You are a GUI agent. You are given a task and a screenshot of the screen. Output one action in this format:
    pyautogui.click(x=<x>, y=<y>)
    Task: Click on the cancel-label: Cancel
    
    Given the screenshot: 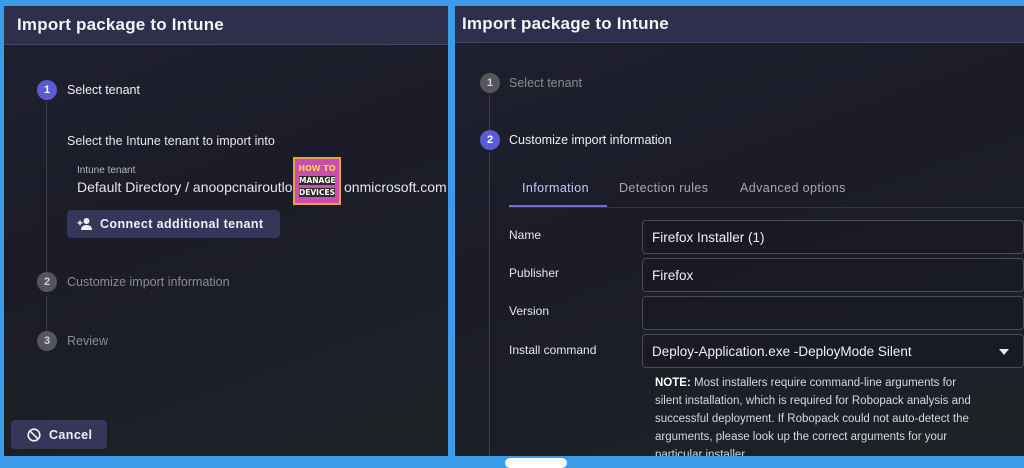 What is the action you would take?
    pyautogui.click(x=71, y=434)
    